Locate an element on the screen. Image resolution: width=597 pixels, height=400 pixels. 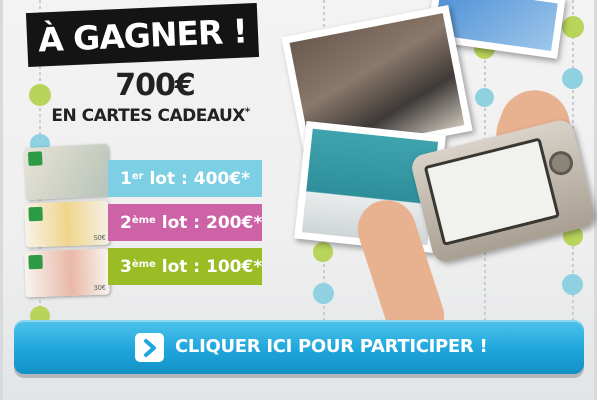
participate-button: CLIQUER ICI POUR PARTICIPER ! is located at coordinates (299, 347).